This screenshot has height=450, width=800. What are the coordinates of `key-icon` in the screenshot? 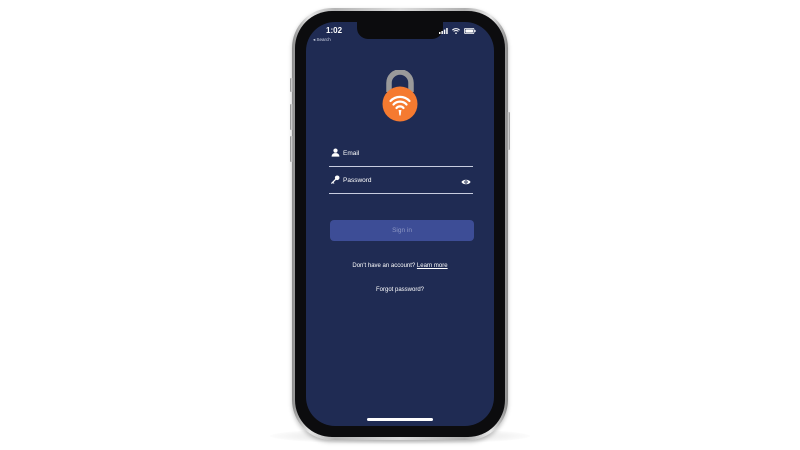 It's located at (335, 179).